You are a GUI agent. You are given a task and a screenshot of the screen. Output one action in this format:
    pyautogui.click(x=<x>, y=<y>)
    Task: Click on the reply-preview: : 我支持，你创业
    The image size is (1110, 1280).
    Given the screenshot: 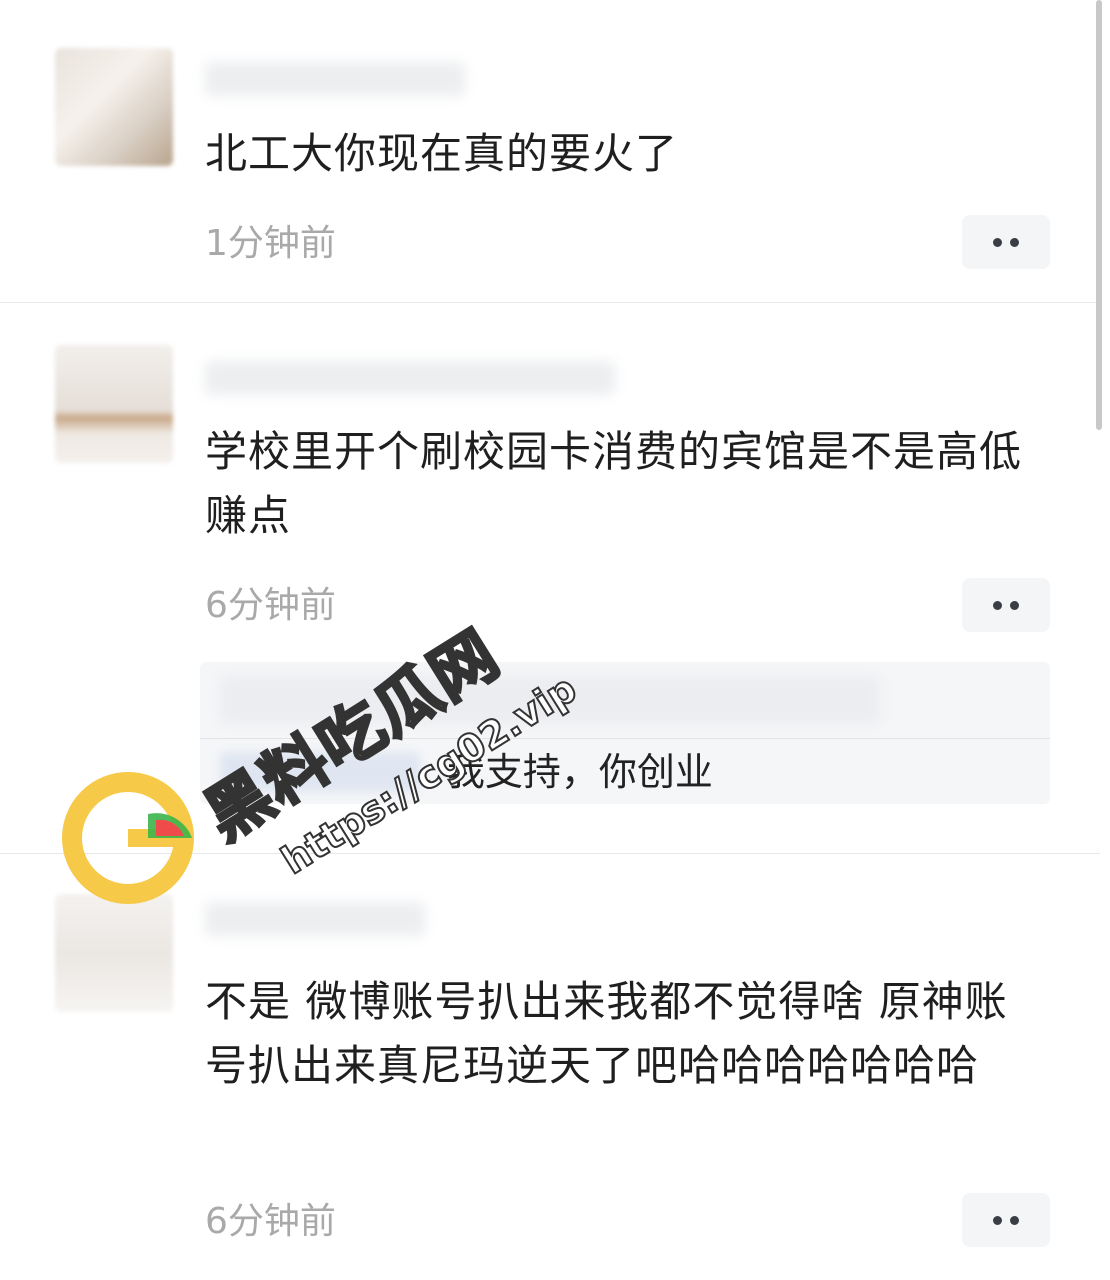 What is the action you would take?
    pyautogui.click(x=625, y=733)
    